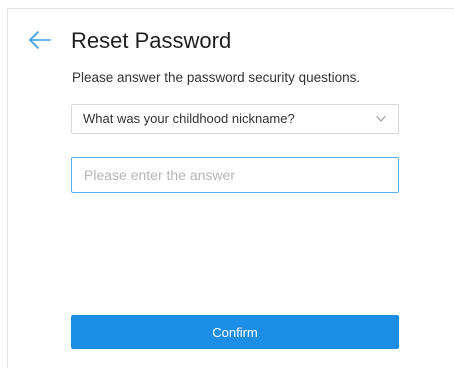  I want to click on security-question-select: What was your childhood nickname?, so click(235, 119).